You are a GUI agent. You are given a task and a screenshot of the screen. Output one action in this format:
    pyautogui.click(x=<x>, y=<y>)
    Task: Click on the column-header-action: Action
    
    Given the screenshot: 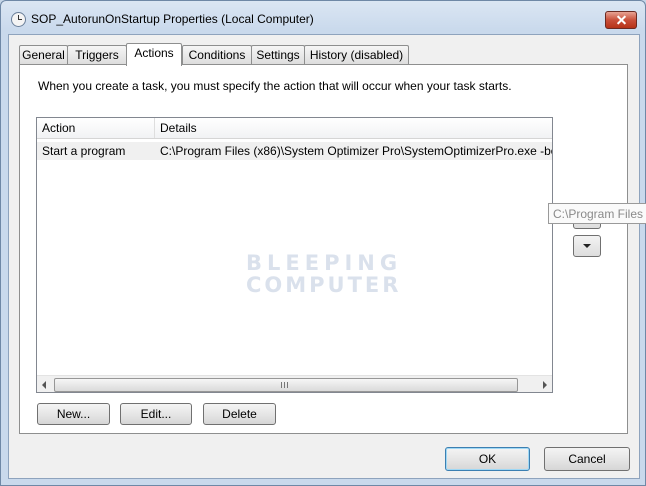 What is the action you would take?
    pyautogui.click(x=96, y=128)
    